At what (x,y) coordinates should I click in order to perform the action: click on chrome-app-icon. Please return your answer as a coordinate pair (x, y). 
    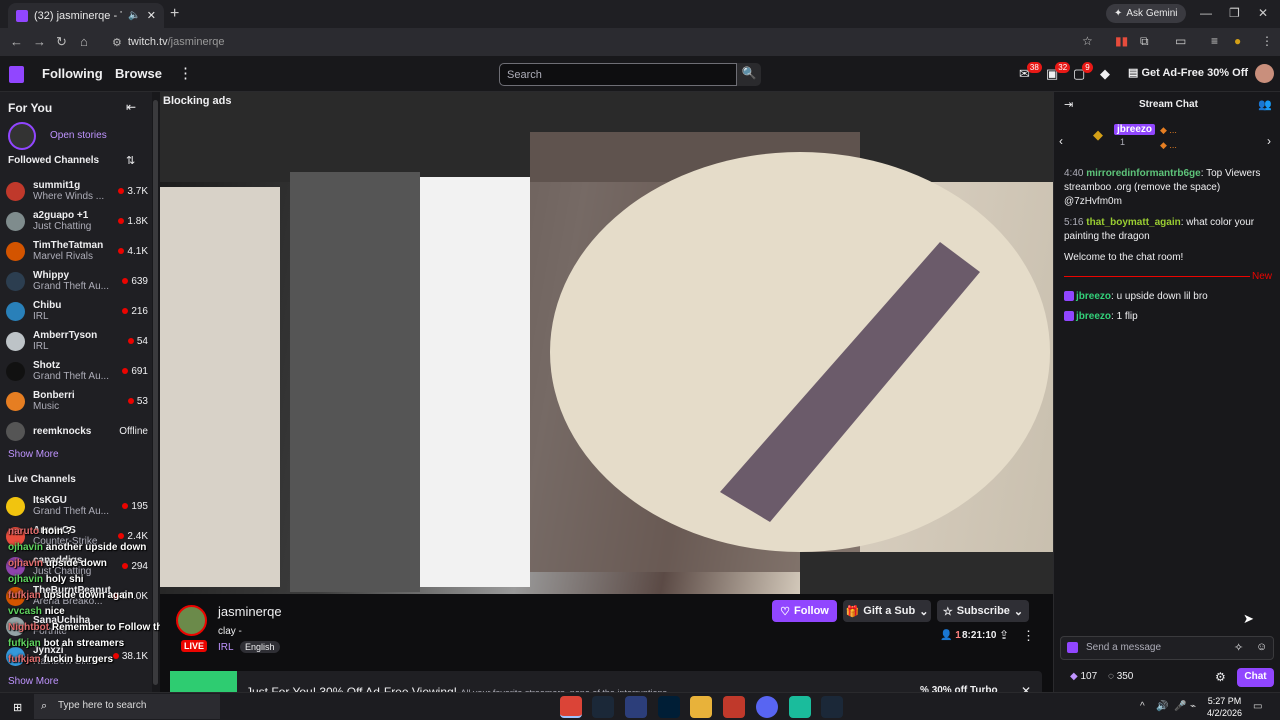
    Looking at the image, I should click on (571, 707).